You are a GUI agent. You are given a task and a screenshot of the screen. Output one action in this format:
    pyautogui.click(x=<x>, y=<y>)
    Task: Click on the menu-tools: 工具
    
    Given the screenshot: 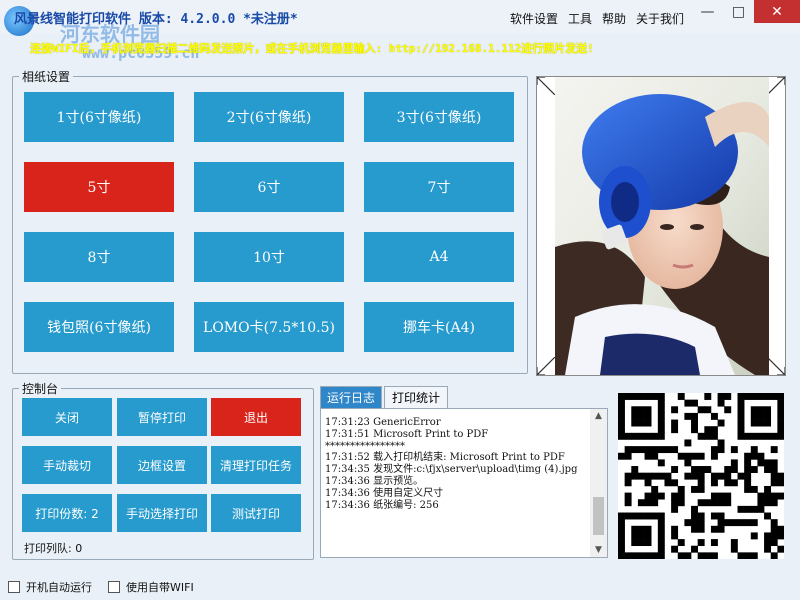 What is the action you would take?
    pyautogui.click(x=580, y=18)
    